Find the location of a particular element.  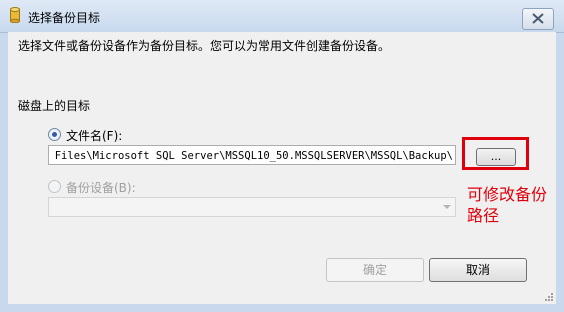

close-button is located at coordinates (538, 19).